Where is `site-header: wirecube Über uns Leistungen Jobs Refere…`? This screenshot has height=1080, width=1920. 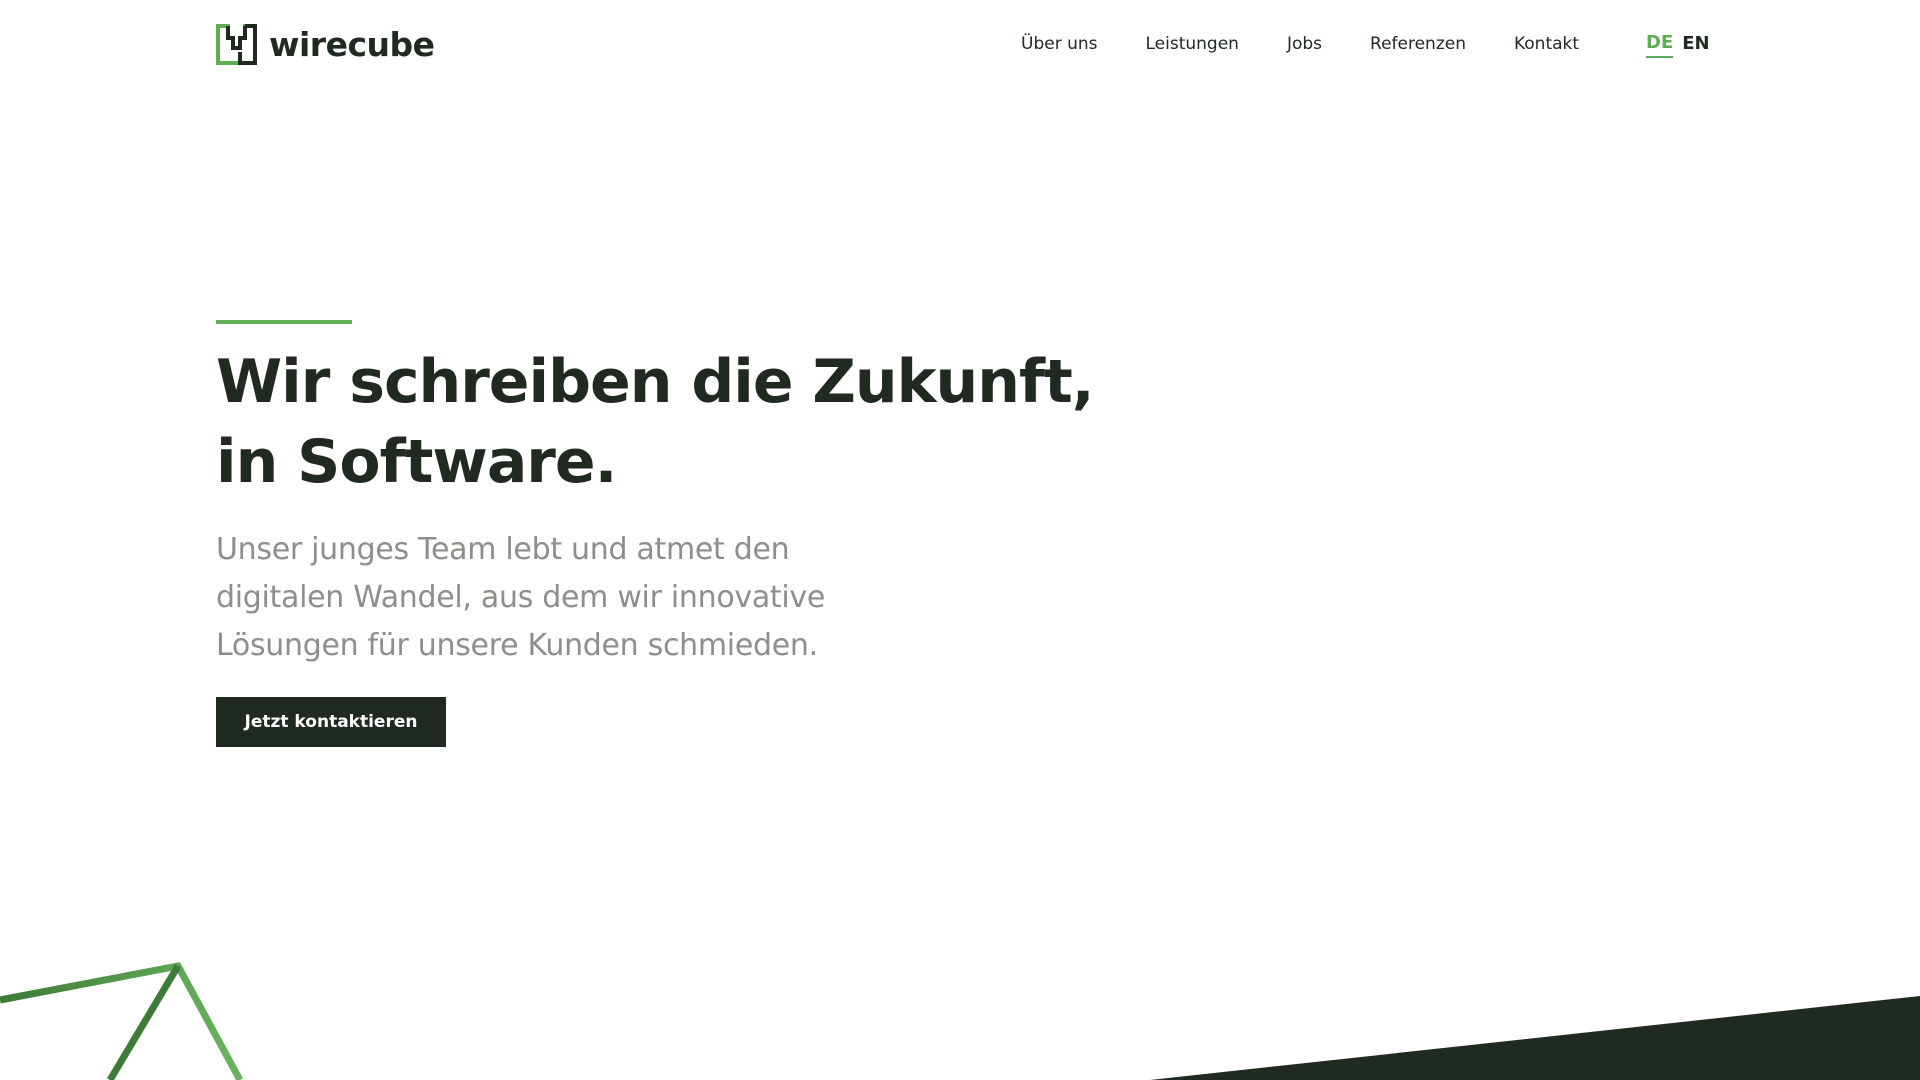
site-header: wirecube Über uns Leistungen Jobs Refere… is located at coordinates (960, 44).